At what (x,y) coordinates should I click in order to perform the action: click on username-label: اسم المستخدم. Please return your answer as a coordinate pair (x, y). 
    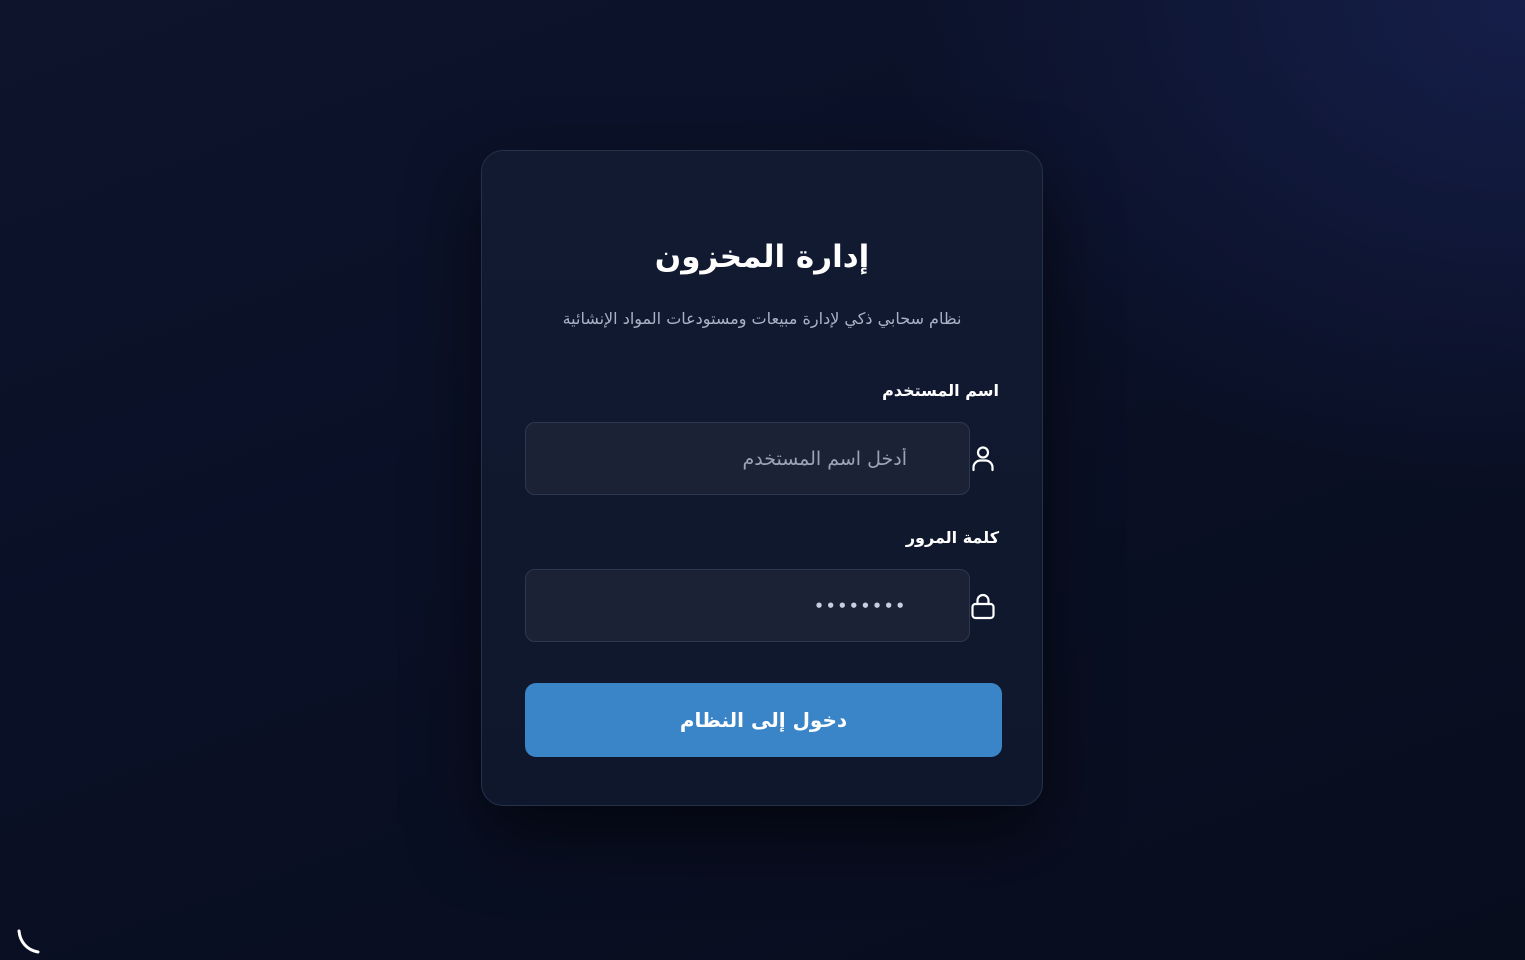
    Looking at the image, I should click on (940, 390).